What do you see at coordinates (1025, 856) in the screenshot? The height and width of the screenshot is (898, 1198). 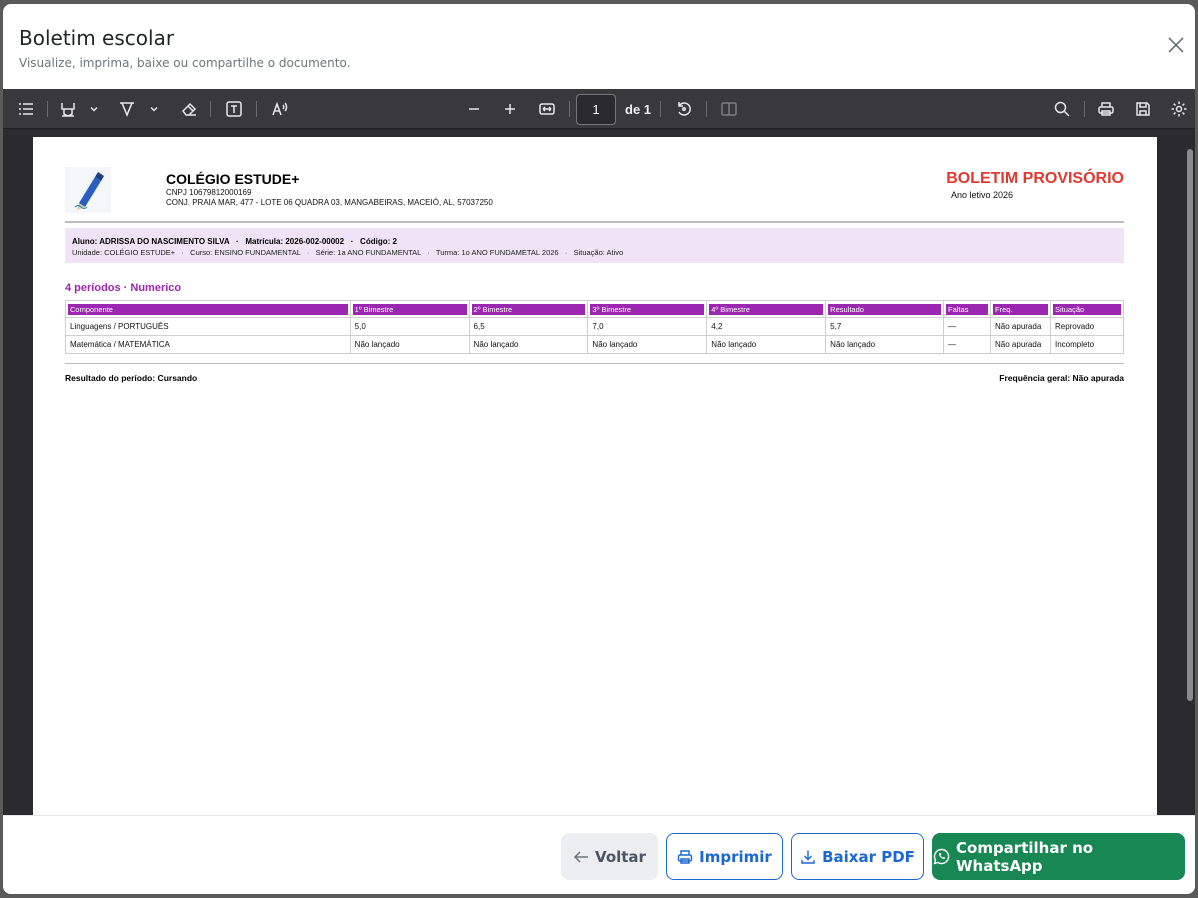 I see `share-whatsapp-label: Compartilhar no WhatsApp` at bounding box center [1025, 856].